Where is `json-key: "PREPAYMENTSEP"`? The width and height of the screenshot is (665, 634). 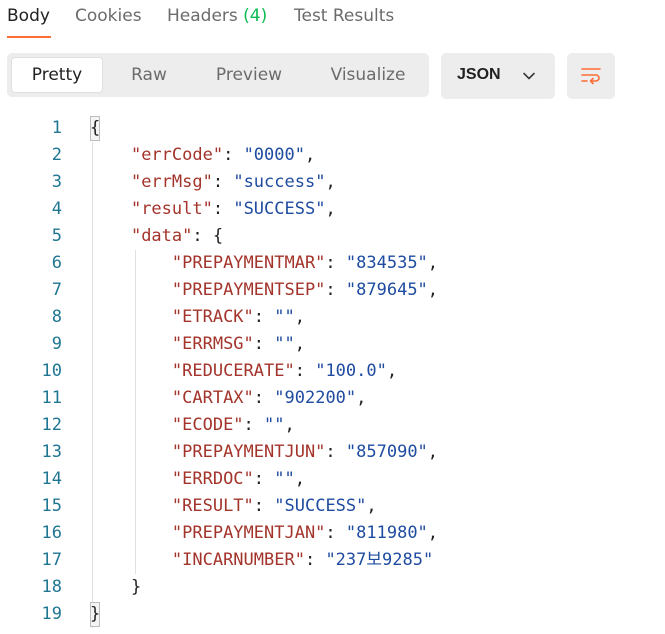 json-key: "PREPAYMENTSEP" is located at coordinates (248, 290).